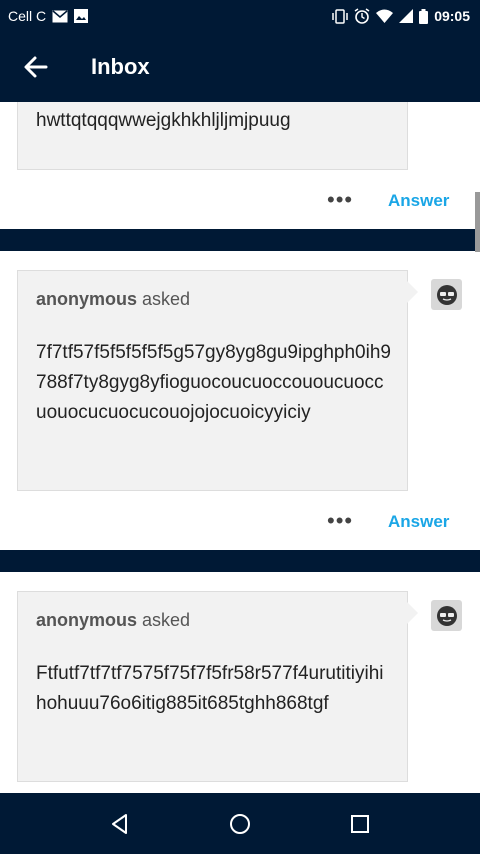  Describe the element at coordinates (120, 66) in the screenshot. I see `page-title: Inbox` at that location.